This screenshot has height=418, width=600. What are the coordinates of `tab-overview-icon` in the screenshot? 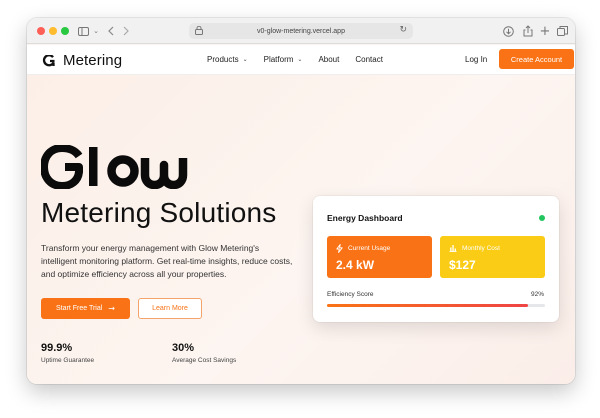 It's located at (562, 31).